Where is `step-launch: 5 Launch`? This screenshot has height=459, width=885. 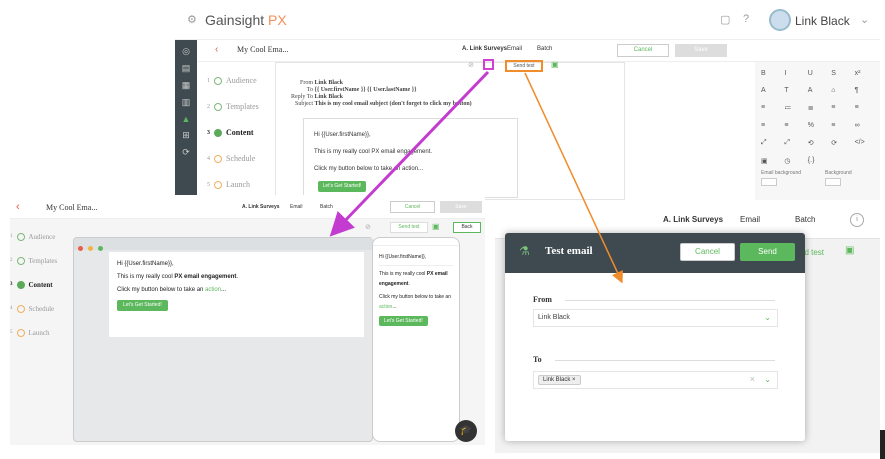 step-launch: 5 Launch is located at coordinates (40, 333).